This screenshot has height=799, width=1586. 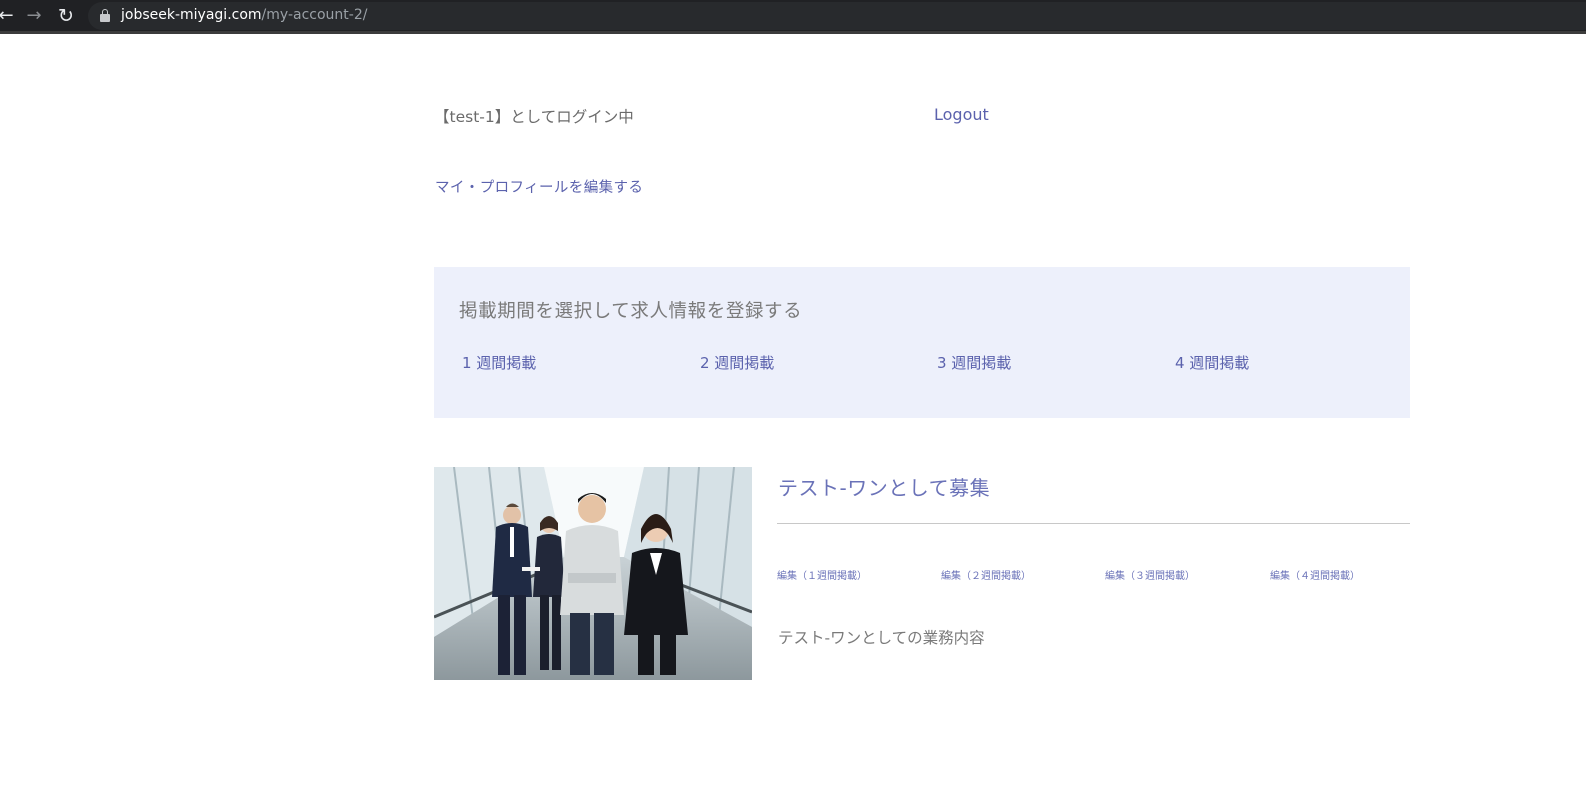 What do you see at coordinates (793, 17) in the screenshot?
I see `browser-toolbar: ← → ↻ jobseek-miyagi.com/my-account-2/` at bounding box center [793, 17].